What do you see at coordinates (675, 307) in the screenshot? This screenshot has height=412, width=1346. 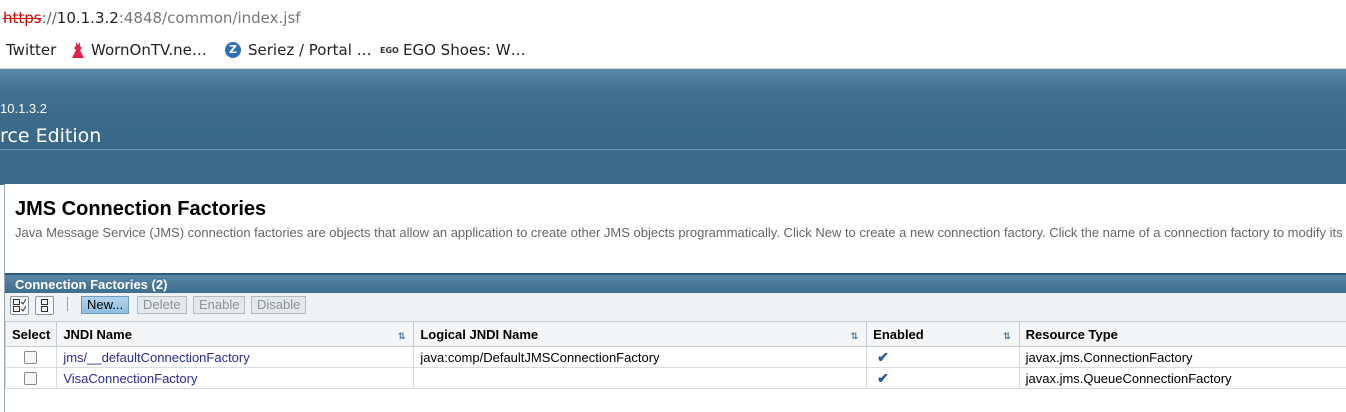 I see `table-toolbar: New... Delete Enable Disable` at bounding box center [675, 307].